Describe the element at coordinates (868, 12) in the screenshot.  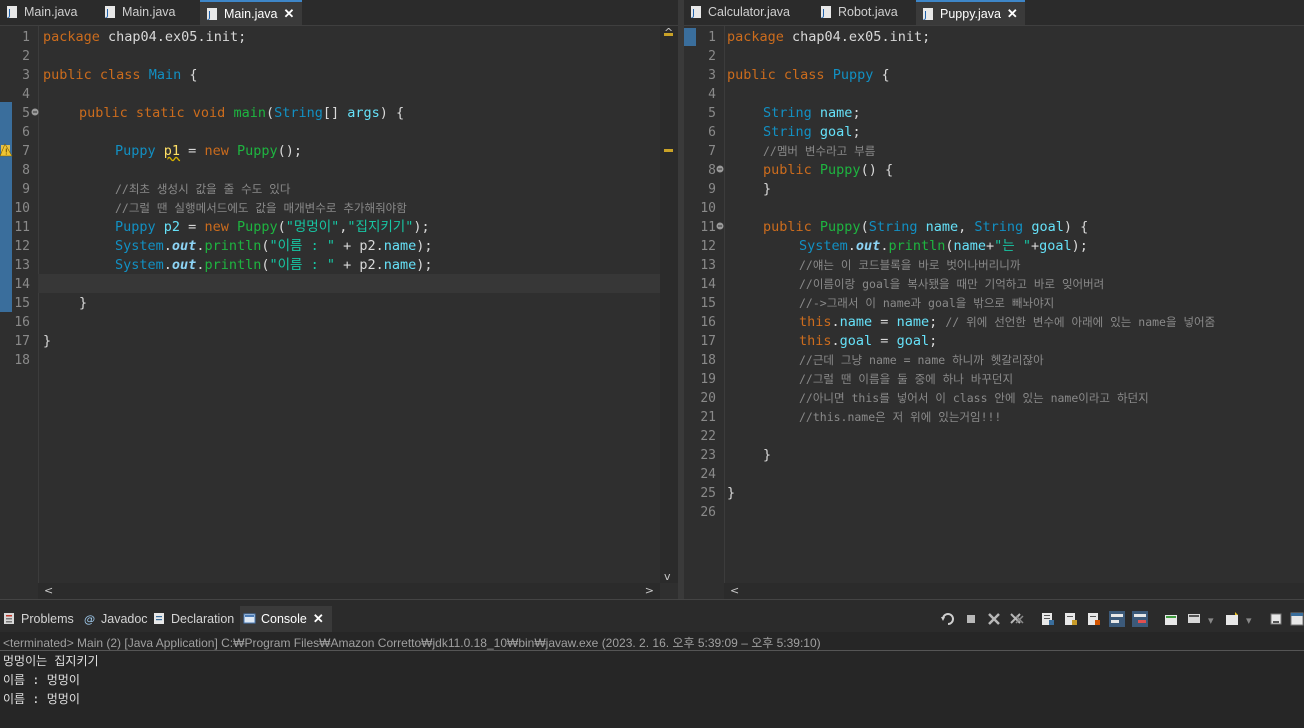
I see `tab-label: Robot.java` at that location.